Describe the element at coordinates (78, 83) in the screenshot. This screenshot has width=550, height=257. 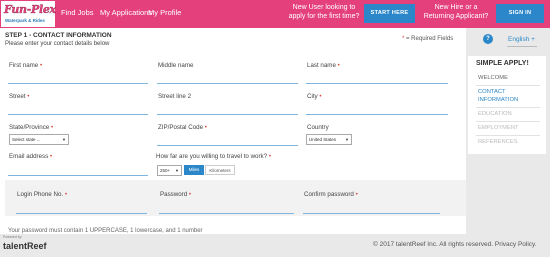
I see `first-name-input` at that location.